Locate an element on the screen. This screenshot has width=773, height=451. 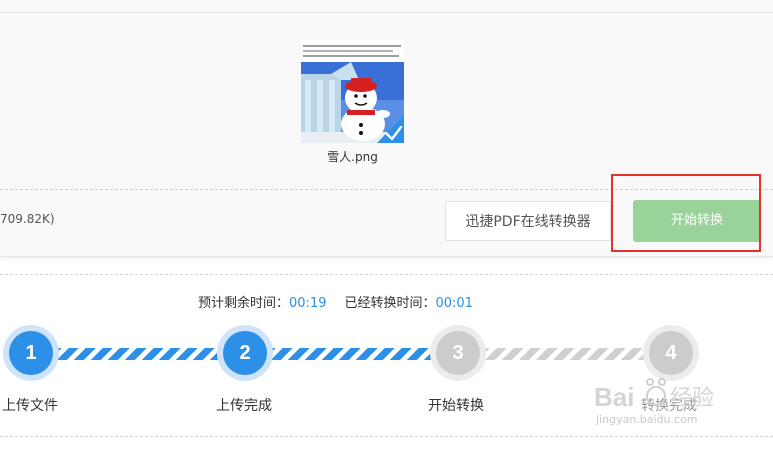
elapsed-time-label: 已经转换时间： is located at coordinates (390, 303).